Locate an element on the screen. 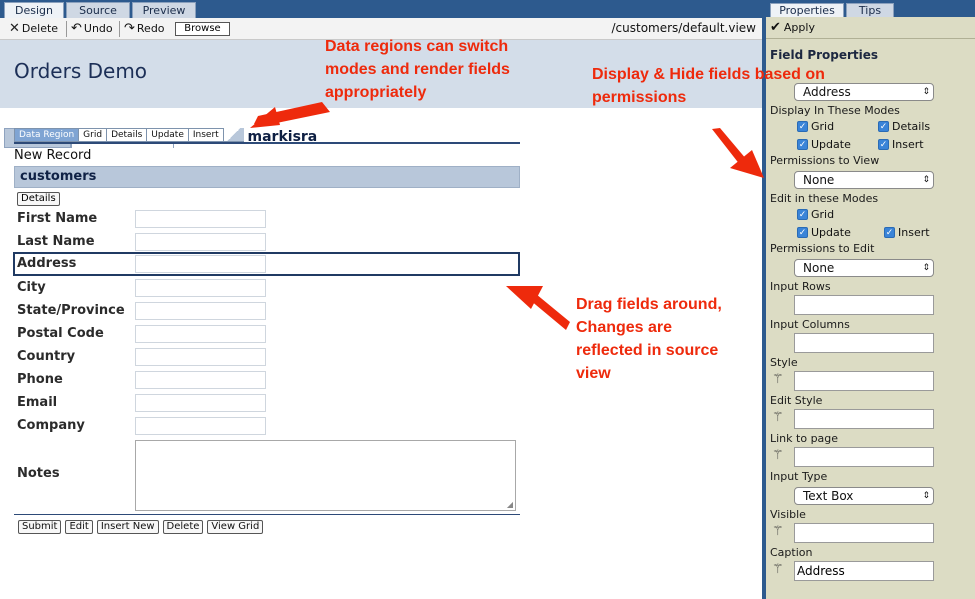 This screenshot has width=975, height=599. field-row-first-name: First Name is located at coordinates (267, 219).